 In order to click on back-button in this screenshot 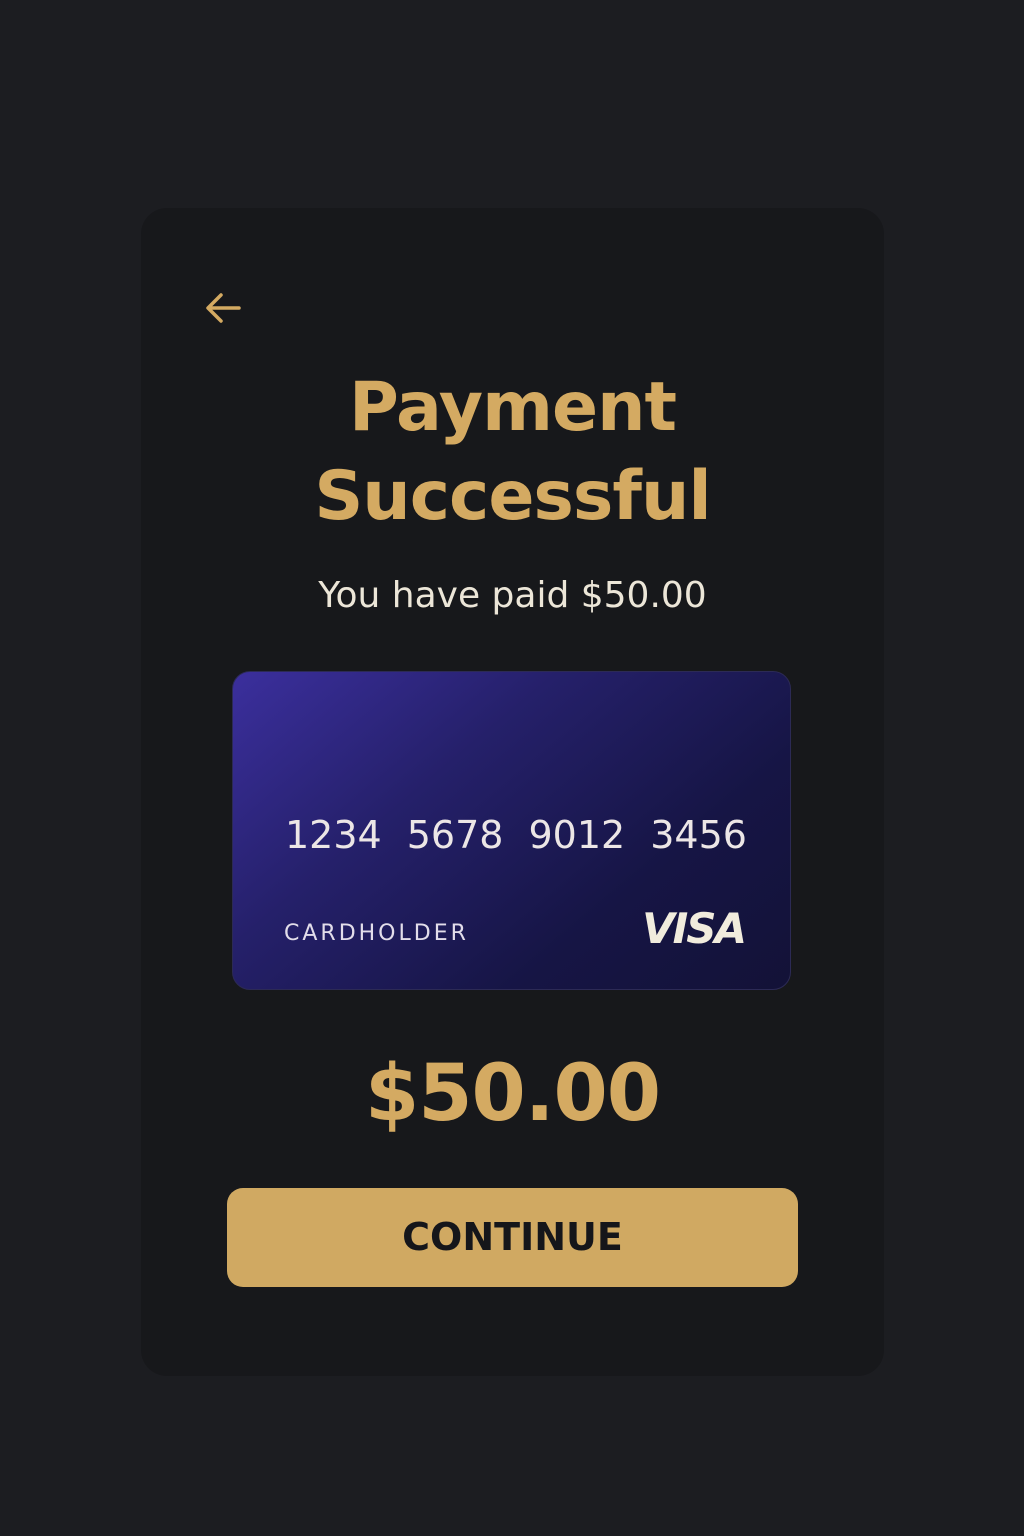, I will do `click(223, 308)`.